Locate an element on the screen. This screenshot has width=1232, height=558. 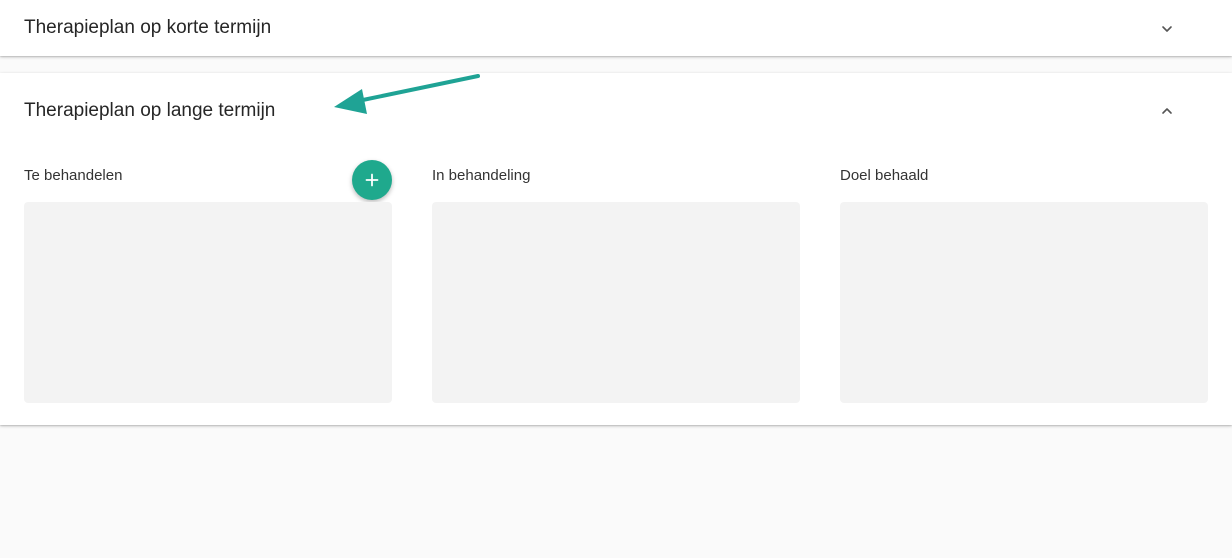
panel-short-term: Therapieplan op korte termijn is located at coordinates (616, 28).